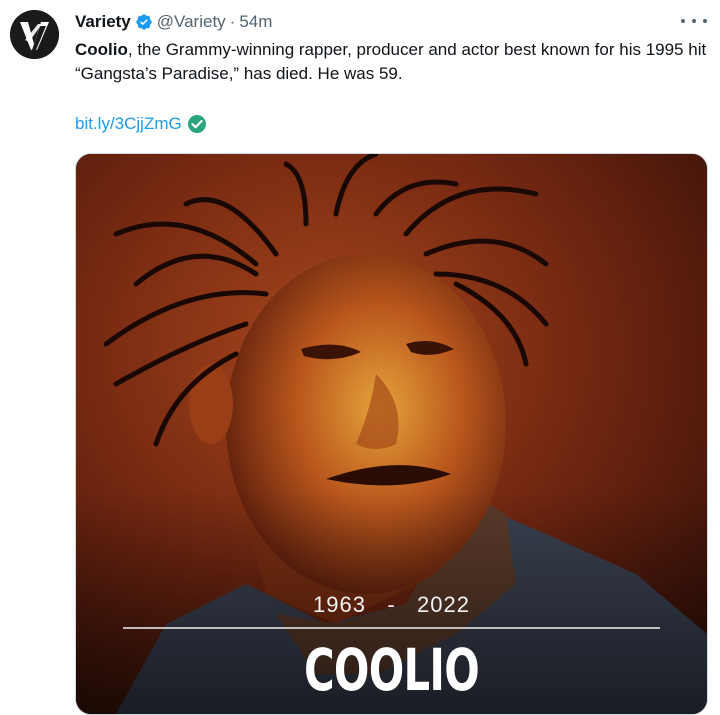 The height and width of the screenshot is (715, 720). Describe the element at coordinates (103, 22) in the screenshot. I see `author-name: Variety` at that location.